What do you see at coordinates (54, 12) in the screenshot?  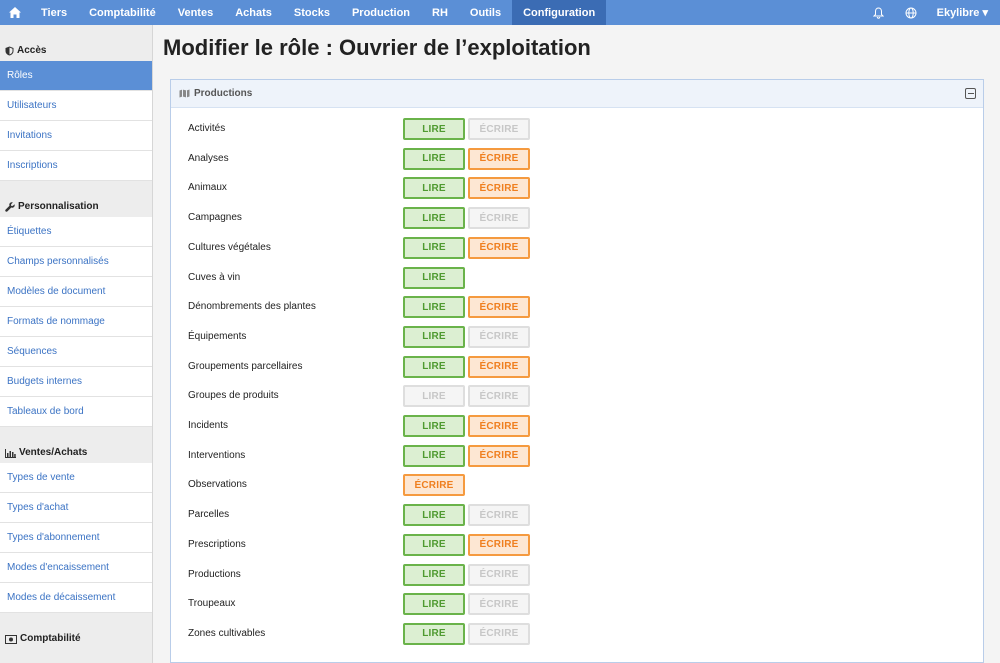 I see `nav-tiers: Tiers` at bounding box center [54, 12].